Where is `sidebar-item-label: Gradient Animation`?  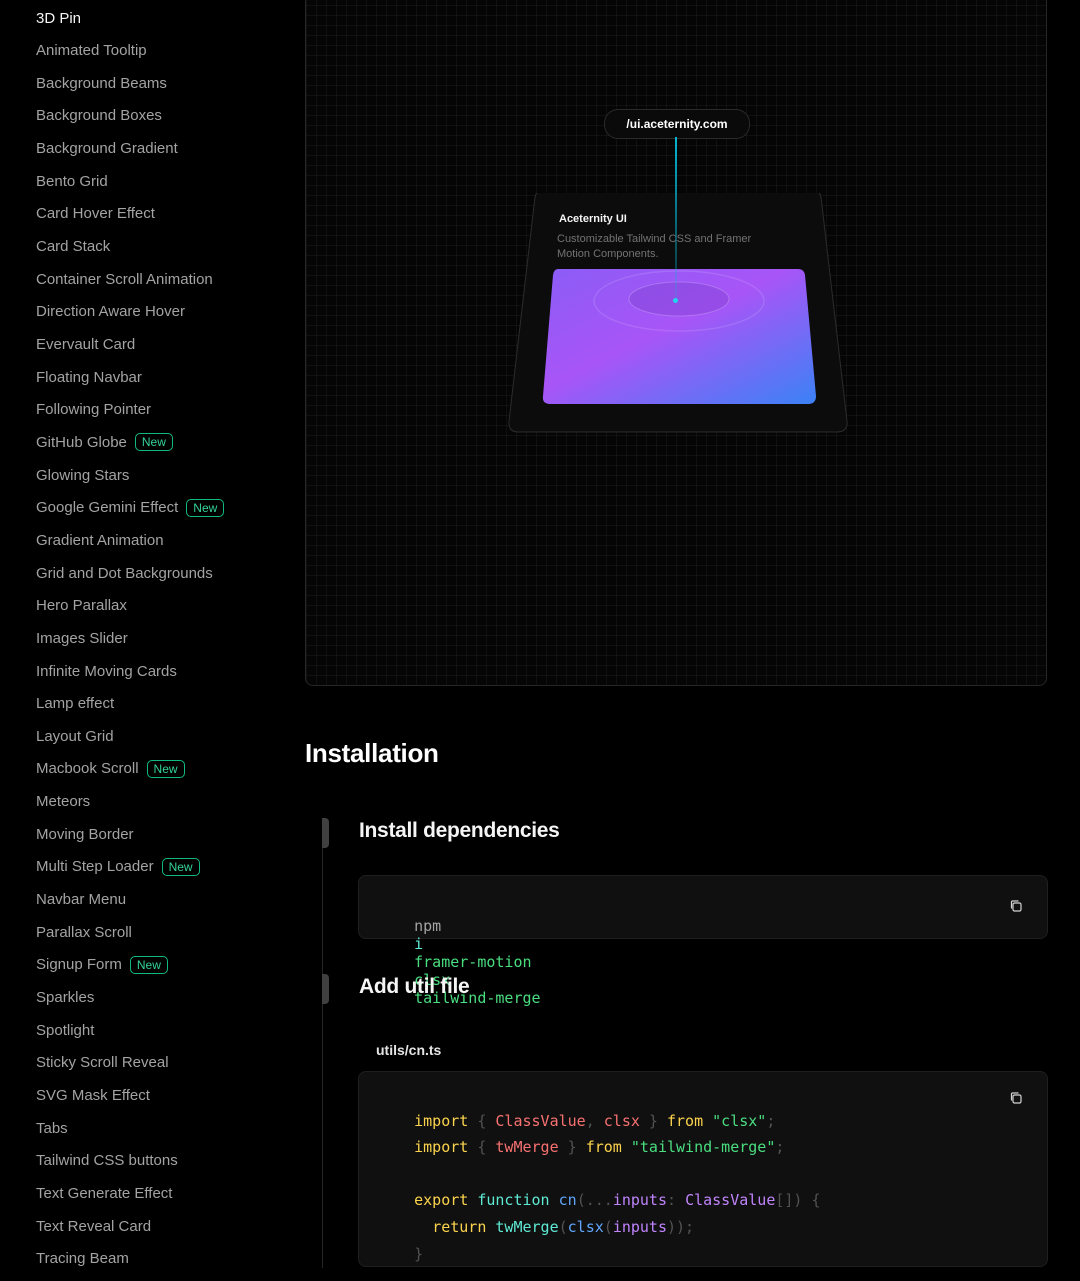 sidebar-item-label: Gradient Animation is located at coordinates (100, 540).